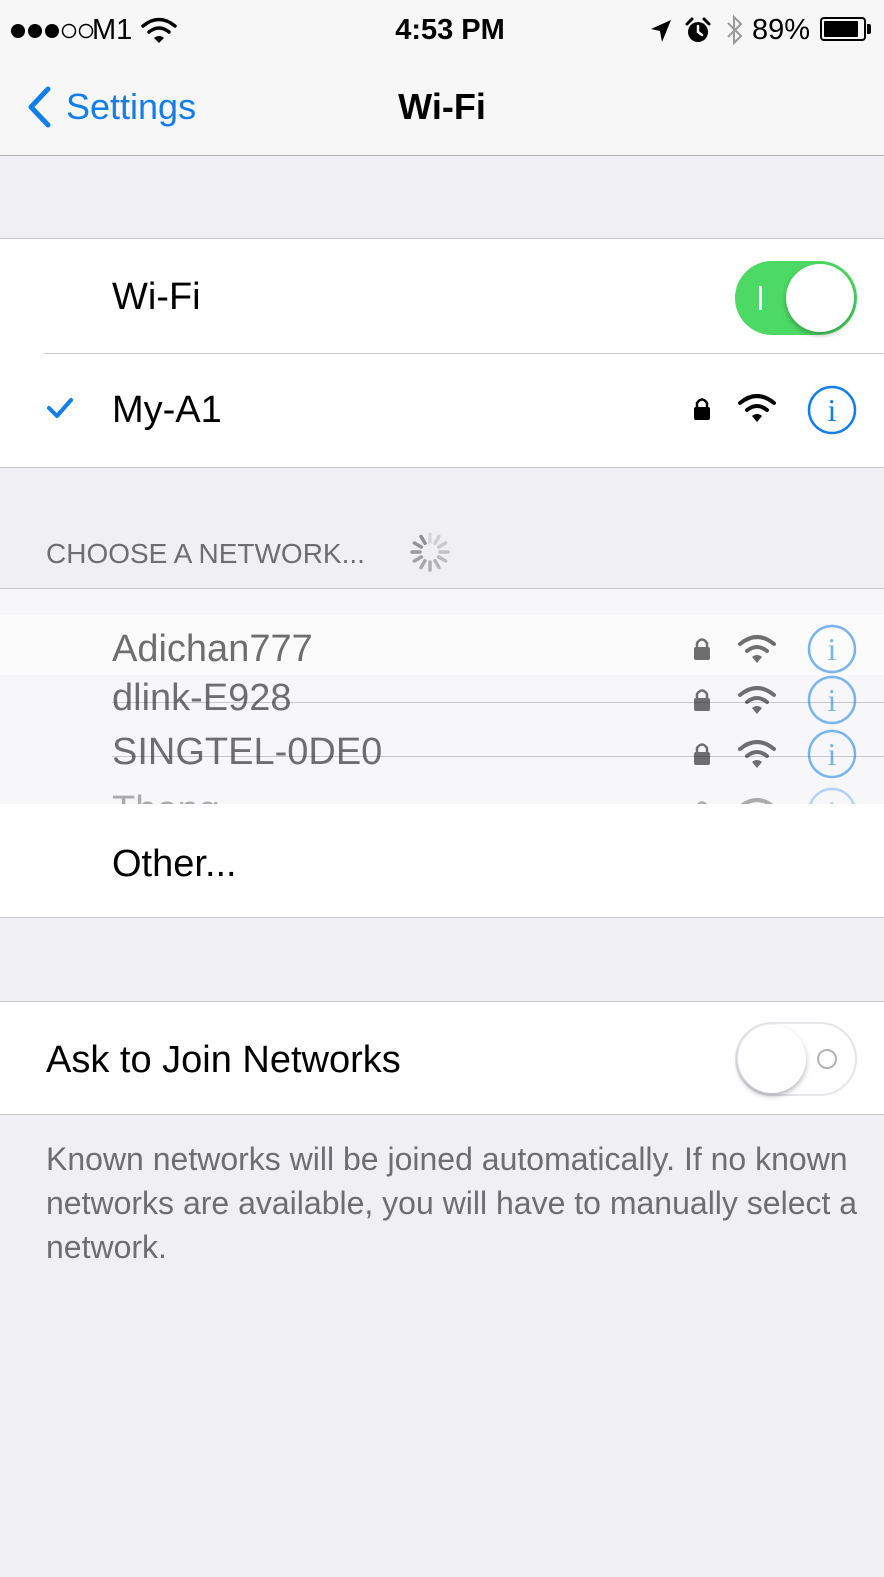  What do you see at coordinates (735, 30) in the screenshot?
I see `bluetooth-icon` at bounding box center [735, 30].